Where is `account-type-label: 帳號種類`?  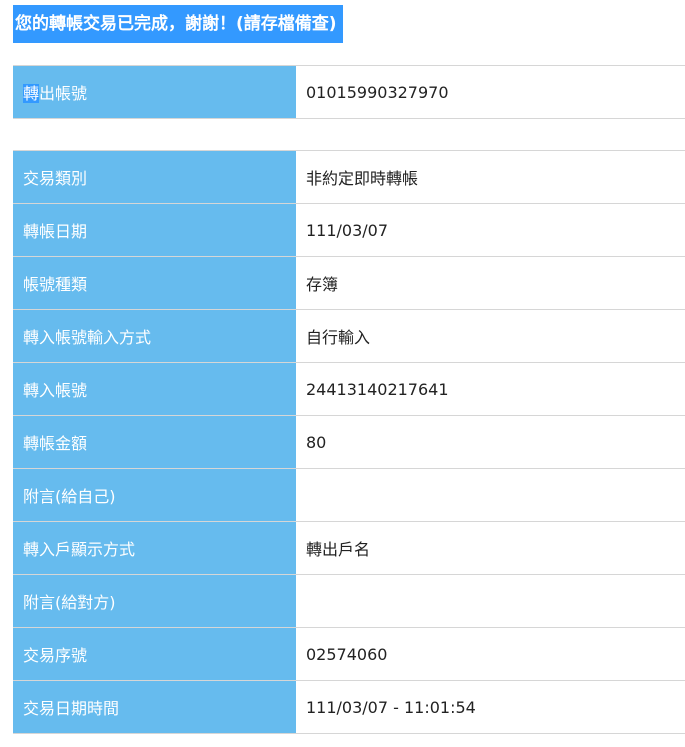
account-type-label: 帳號種類 is located at coordinates (154, 283).